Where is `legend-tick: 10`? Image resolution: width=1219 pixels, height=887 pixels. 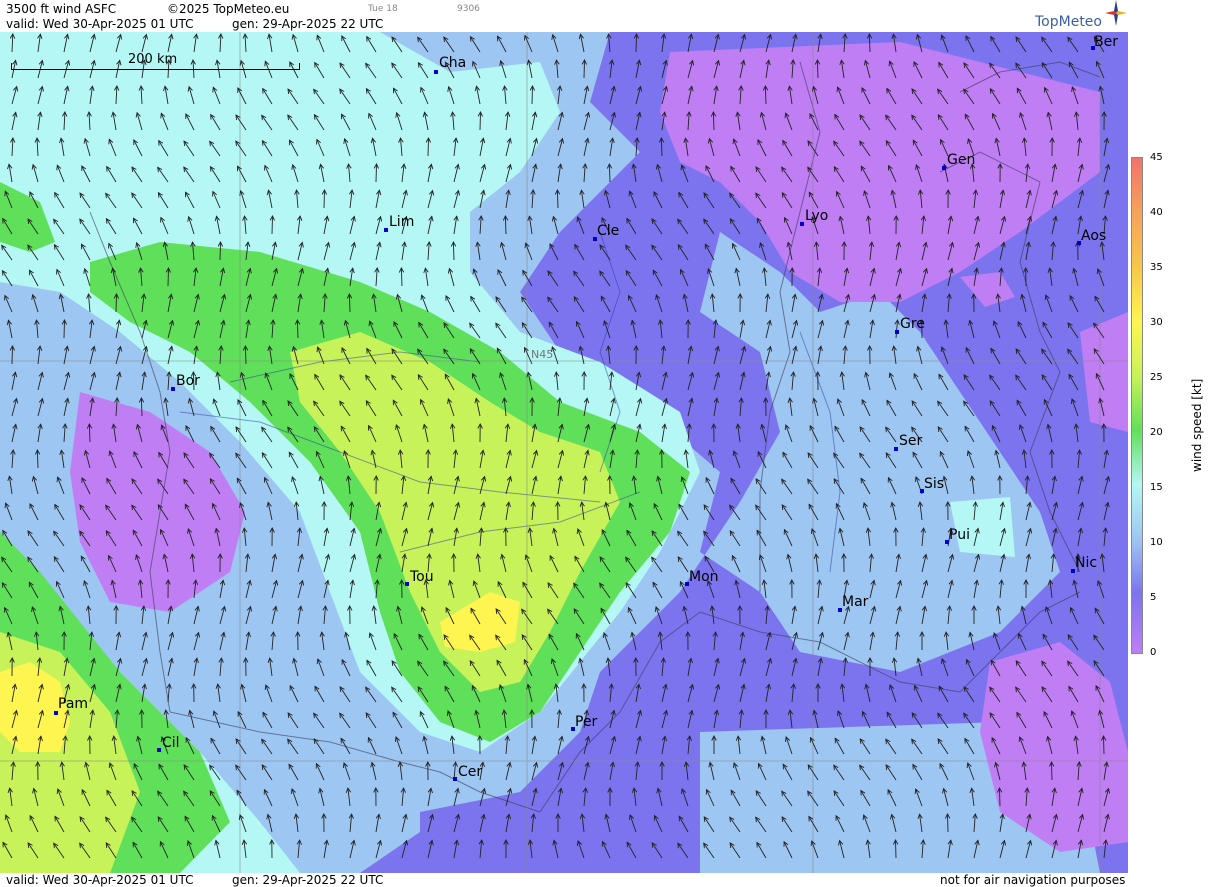
legend-tick: 10 is located at coordinates (1156, 542).